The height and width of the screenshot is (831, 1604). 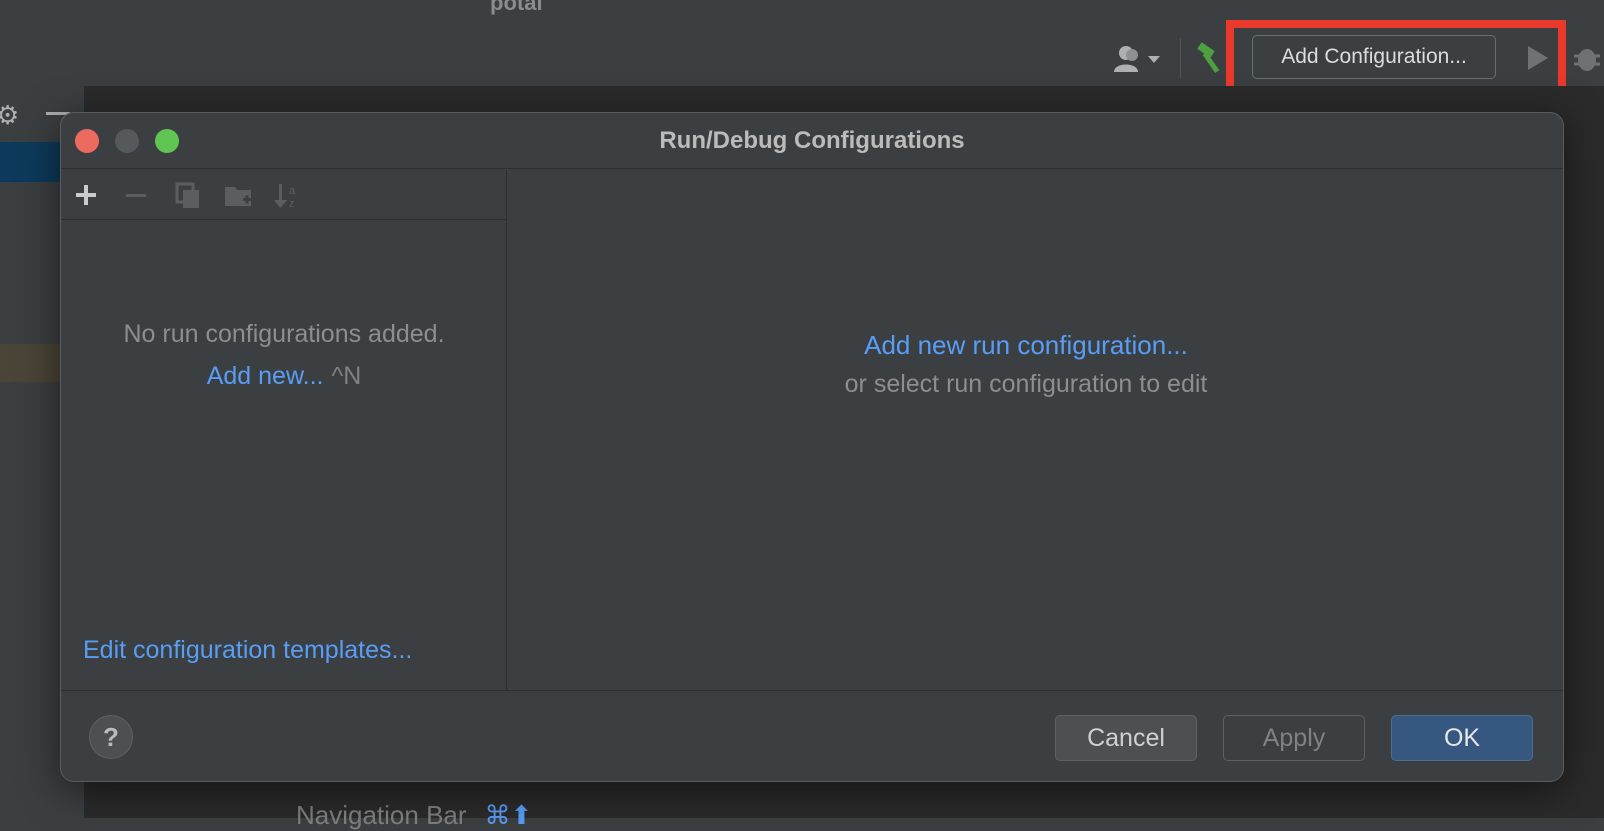 I want to click on add-icon, so click(x=86, y=195).